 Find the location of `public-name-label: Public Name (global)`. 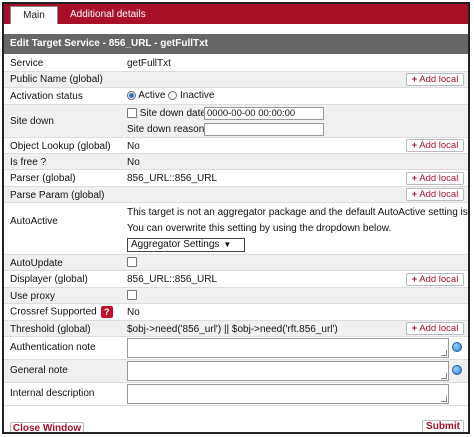

public-name-label: Public Name (global) is located at coordinates (56, 79).